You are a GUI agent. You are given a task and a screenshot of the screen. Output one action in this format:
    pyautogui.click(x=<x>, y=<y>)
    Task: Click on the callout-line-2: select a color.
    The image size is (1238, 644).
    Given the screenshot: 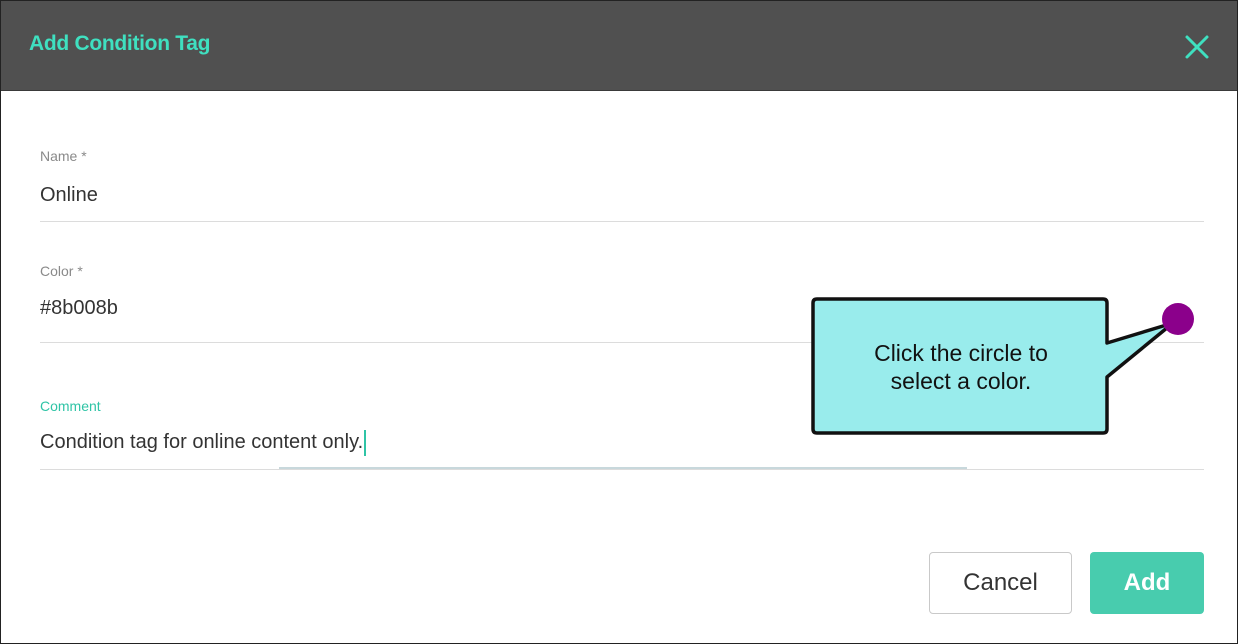 What is the action you would take?
    pyautogui.click(x=961, y=381)
    